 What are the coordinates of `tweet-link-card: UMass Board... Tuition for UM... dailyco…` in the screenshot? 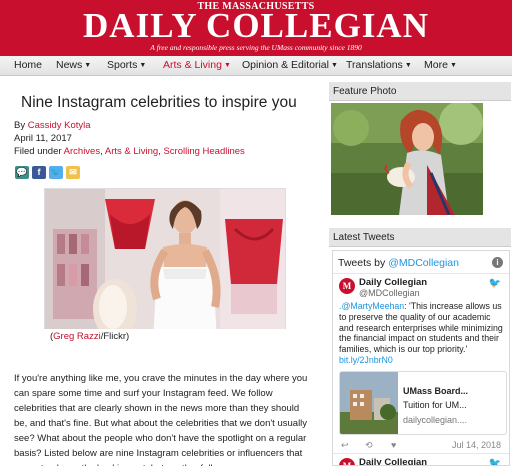 It's located at (423, 403).